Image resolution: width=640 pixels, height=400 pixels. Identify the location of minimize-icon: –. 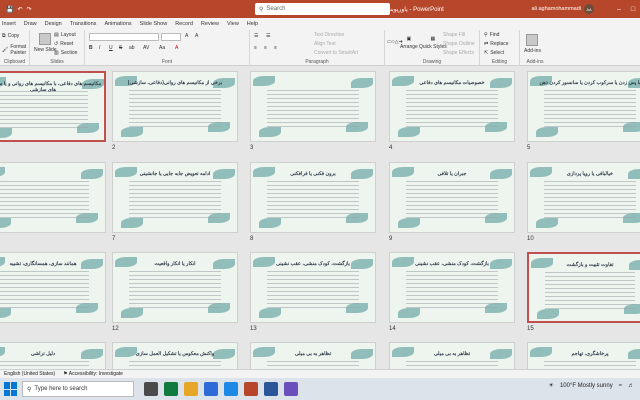
(619, 9).